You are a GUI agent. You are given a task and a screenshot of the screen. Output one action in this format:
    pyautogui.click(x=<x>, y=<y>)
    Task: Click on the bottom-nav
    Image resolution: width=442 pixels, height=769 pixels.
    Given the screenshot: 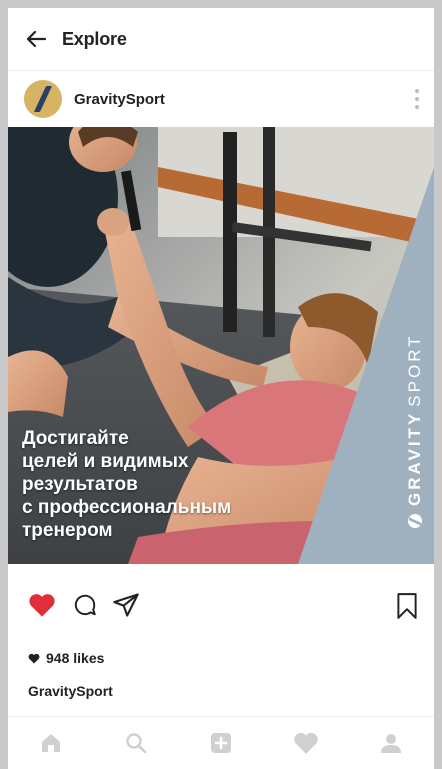 What is the action you would take?
    pyautogui.click(x=221, y=742)
    